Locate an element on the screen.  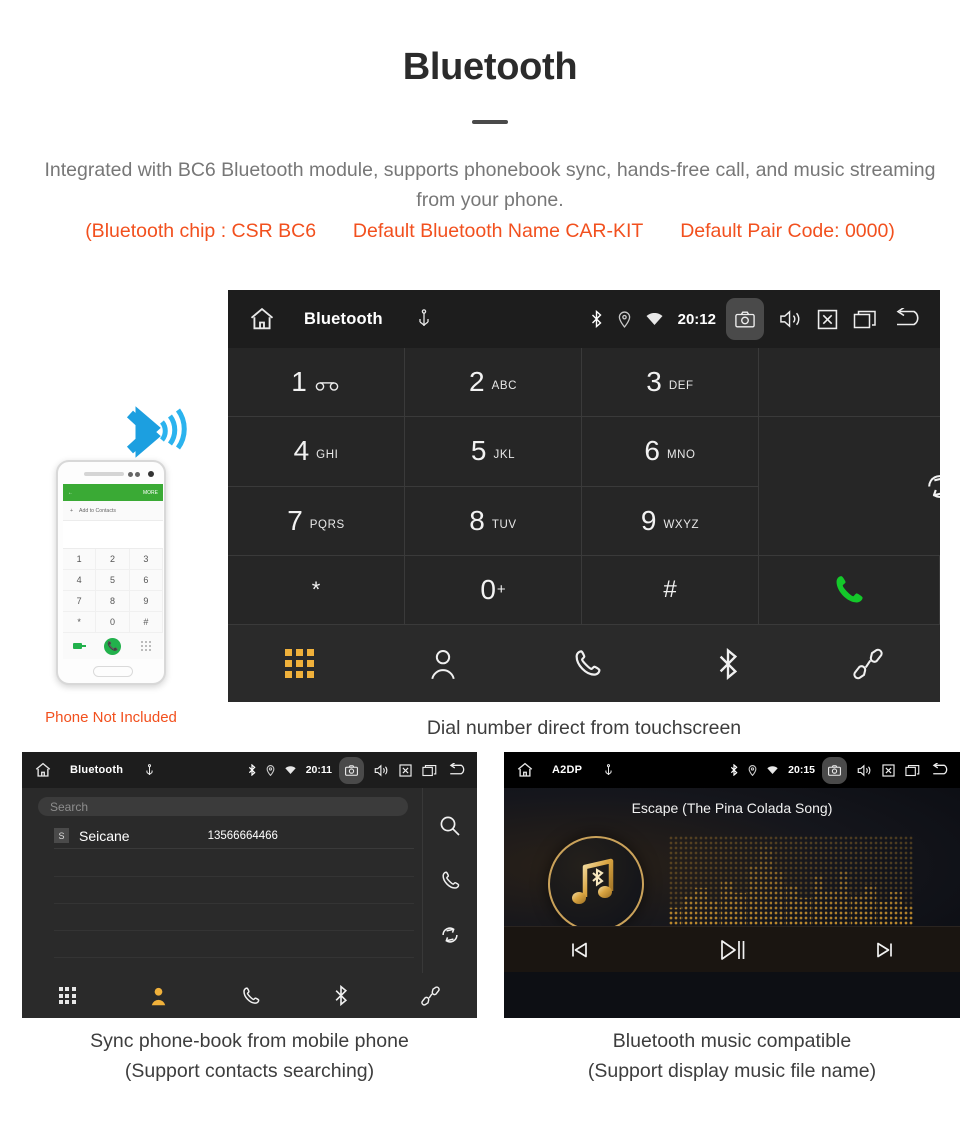
key-digit: 8 is located at coordinates (477, 520).